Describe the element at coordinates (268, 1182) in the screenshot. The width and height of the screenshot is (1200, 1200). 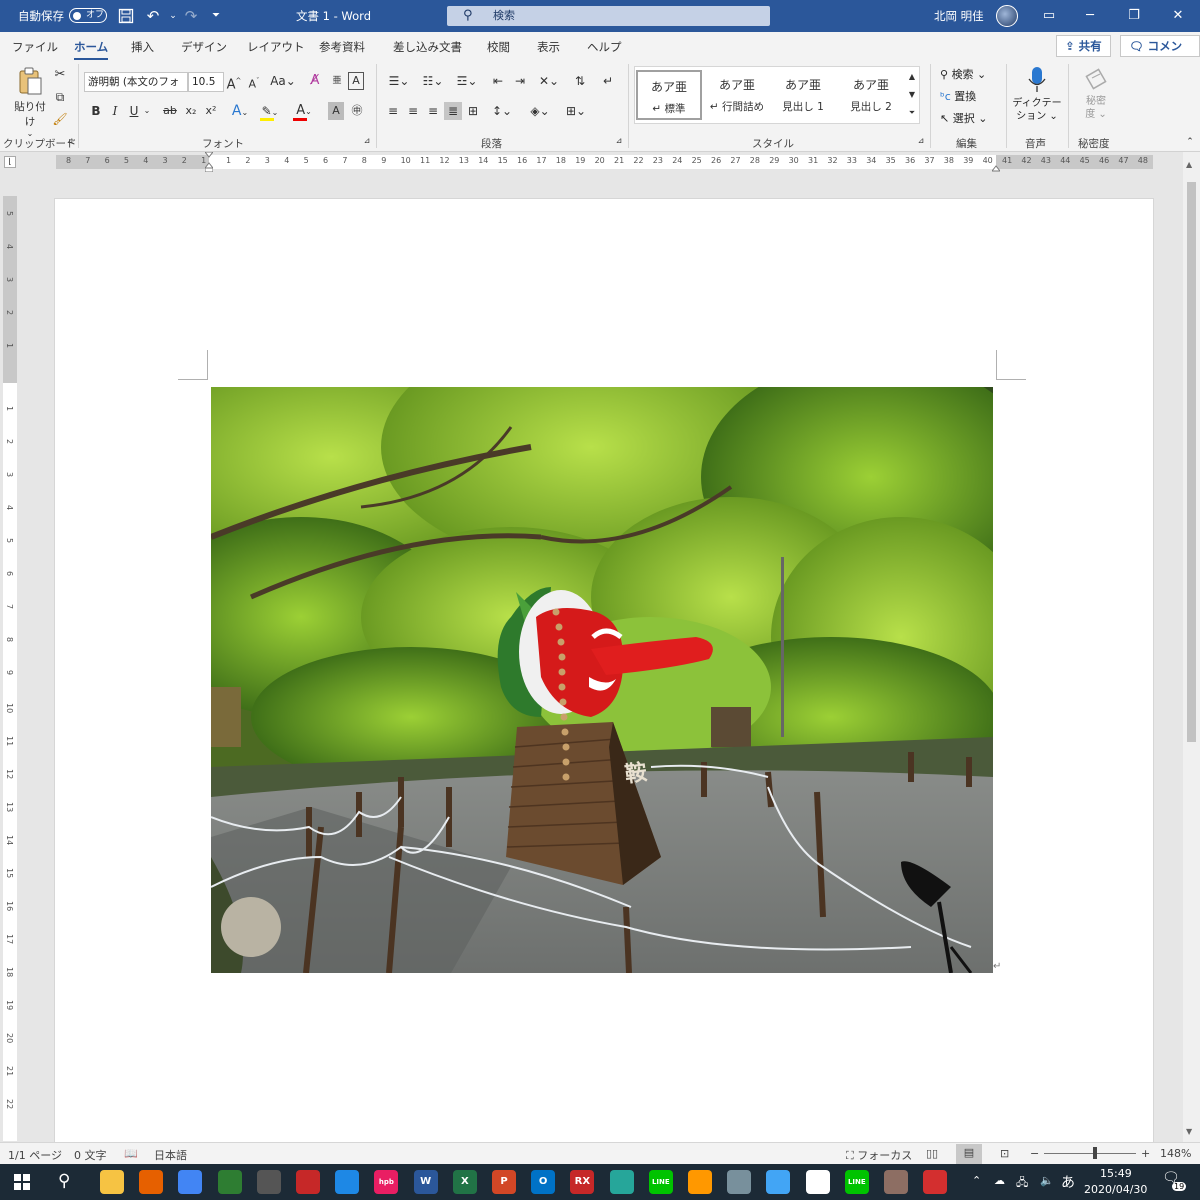
I see `taskbar-app-camera-icon` at that location.